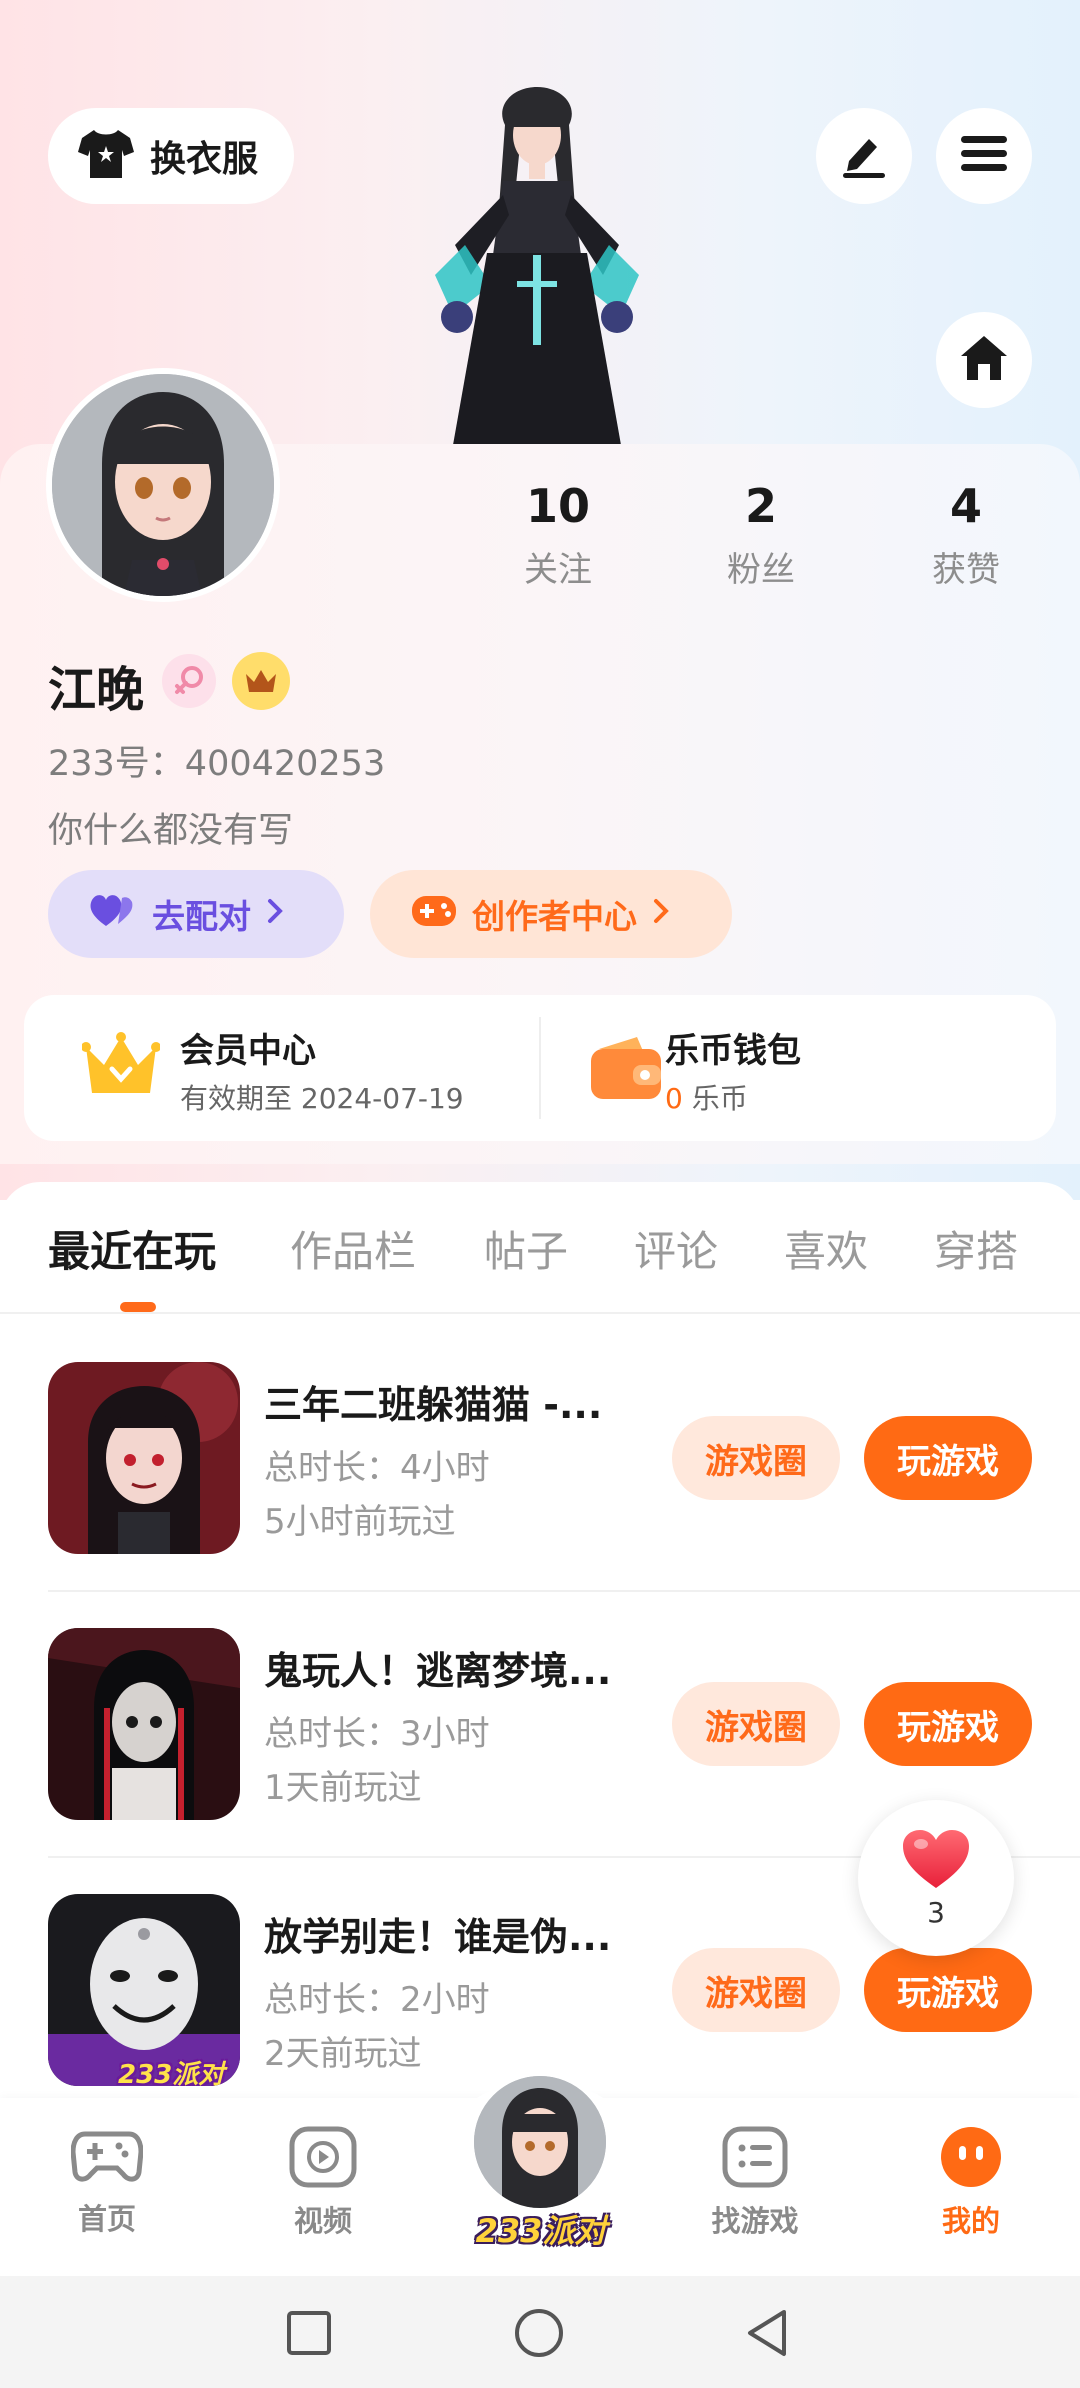 The height and width of the screenshot is (2388, 1080). I want to click on game-last-played: 2天前玩过, so click(343, 2054).